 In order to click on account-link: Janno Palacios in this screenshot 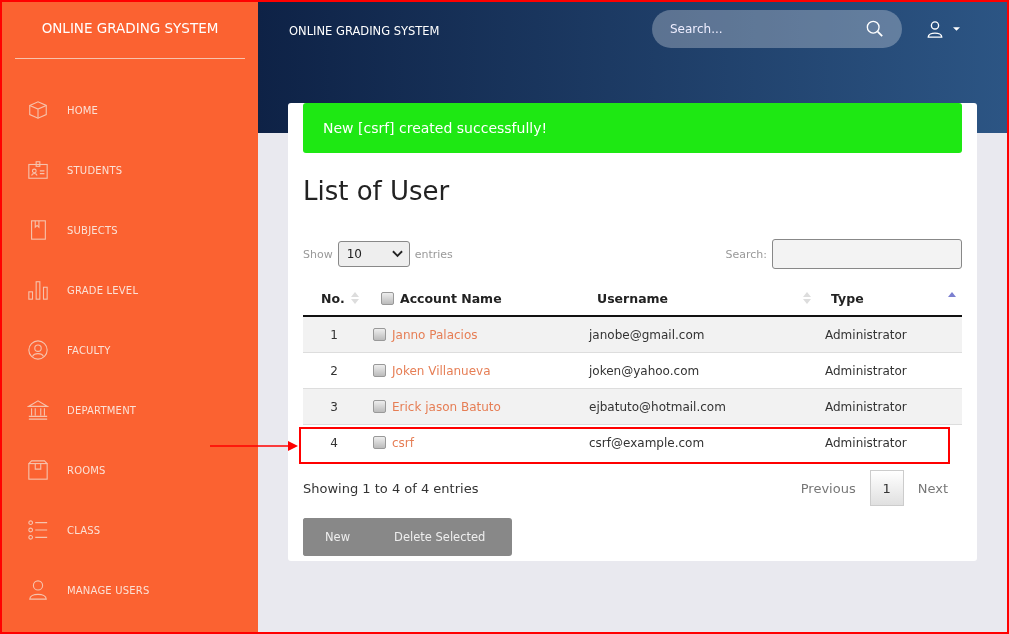, I will do `click(435, 334)`.